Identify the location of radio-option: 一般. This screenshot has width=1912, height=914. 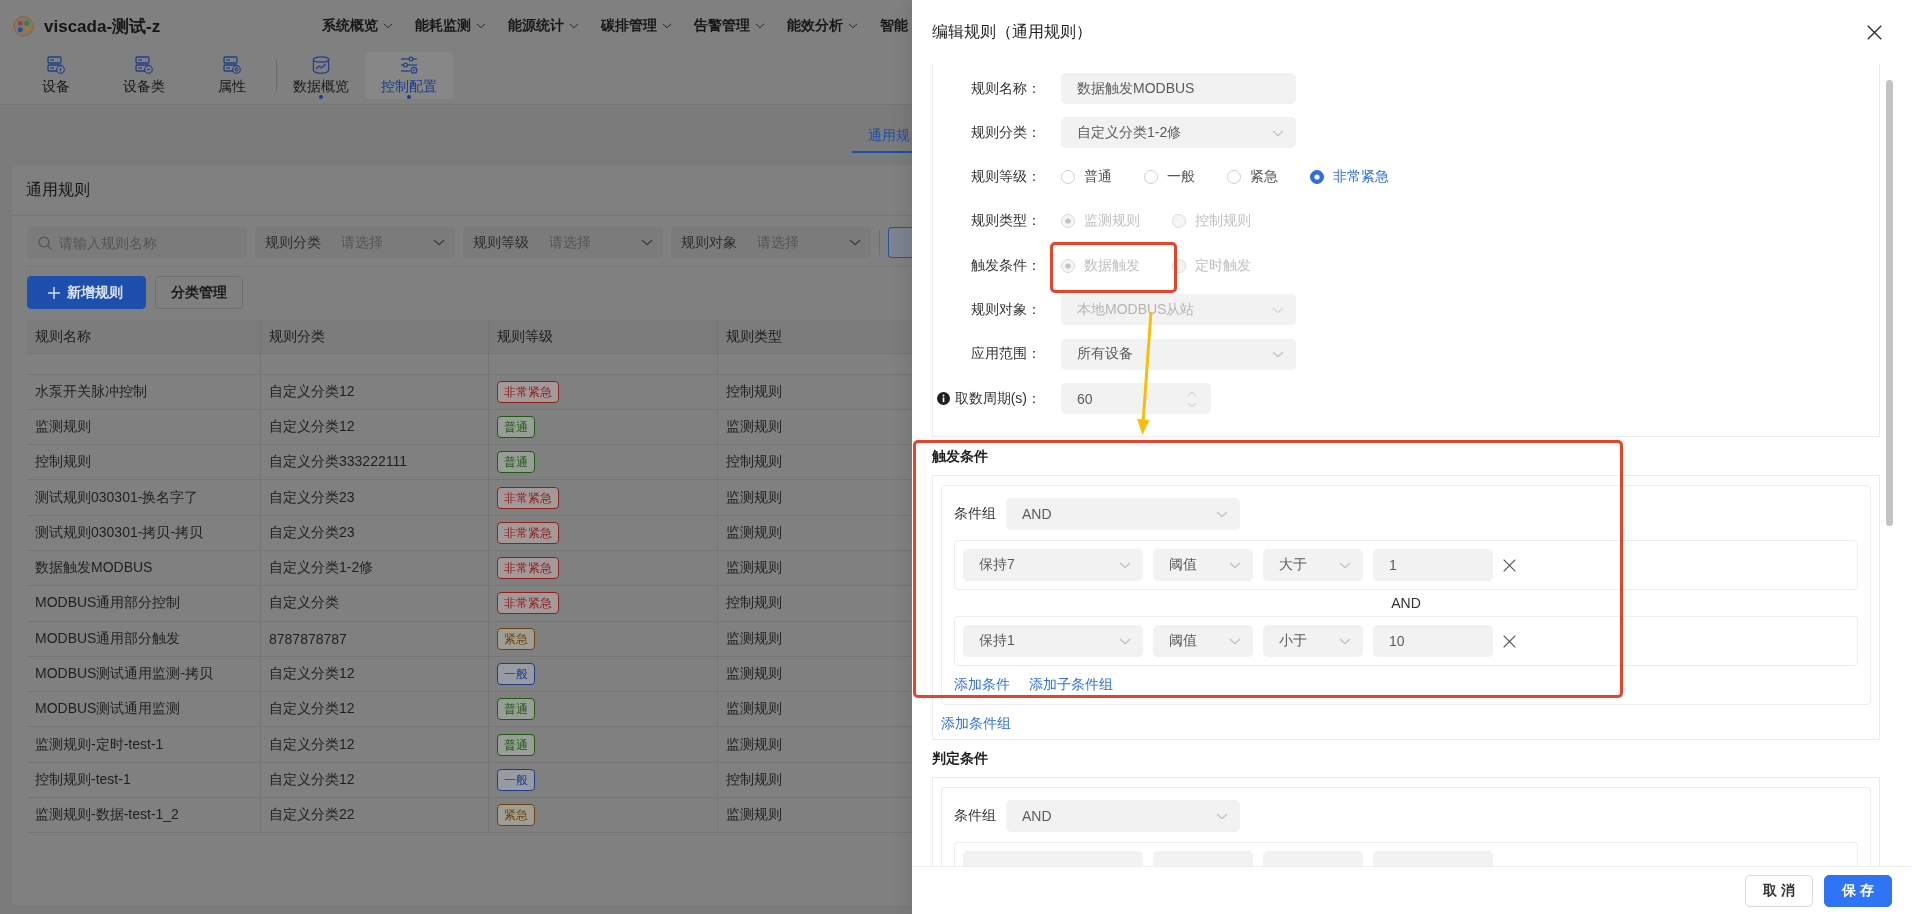
(1169, 177).